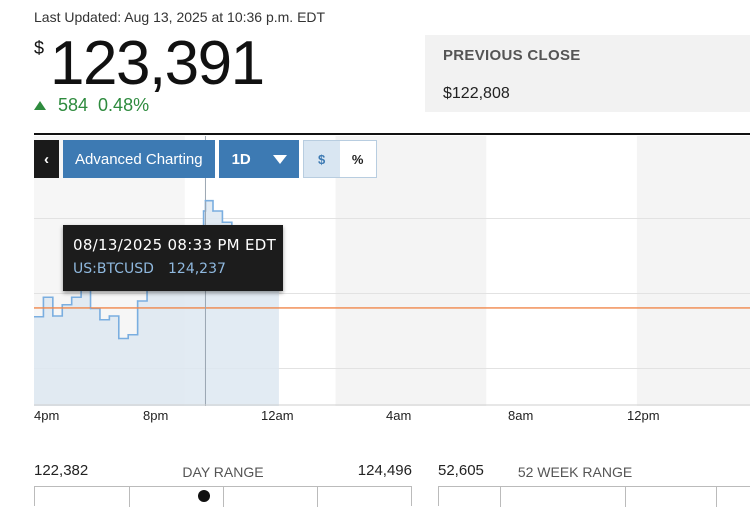 This screenshot has width=750, height=507. What do you see at coordinates (175, 245) in the screenshot?
I see `tooltip-datetime: 08/13/2025 08:33 PM EDT` at bounding box center [175, 245].